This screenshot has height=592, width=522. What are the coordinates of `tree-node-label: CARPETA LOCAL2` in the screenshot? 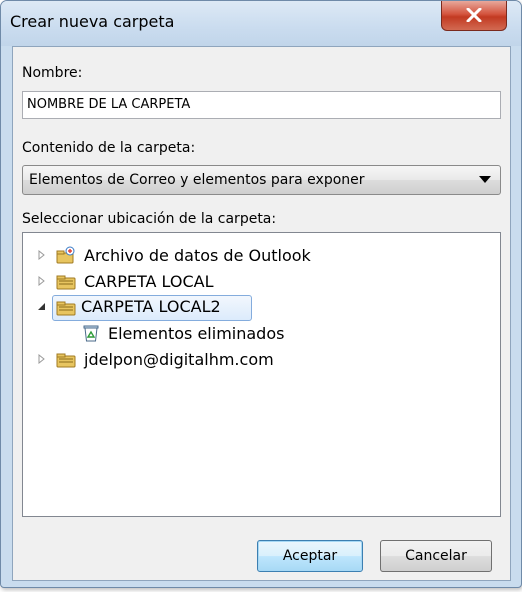 It's located at (151, 306).